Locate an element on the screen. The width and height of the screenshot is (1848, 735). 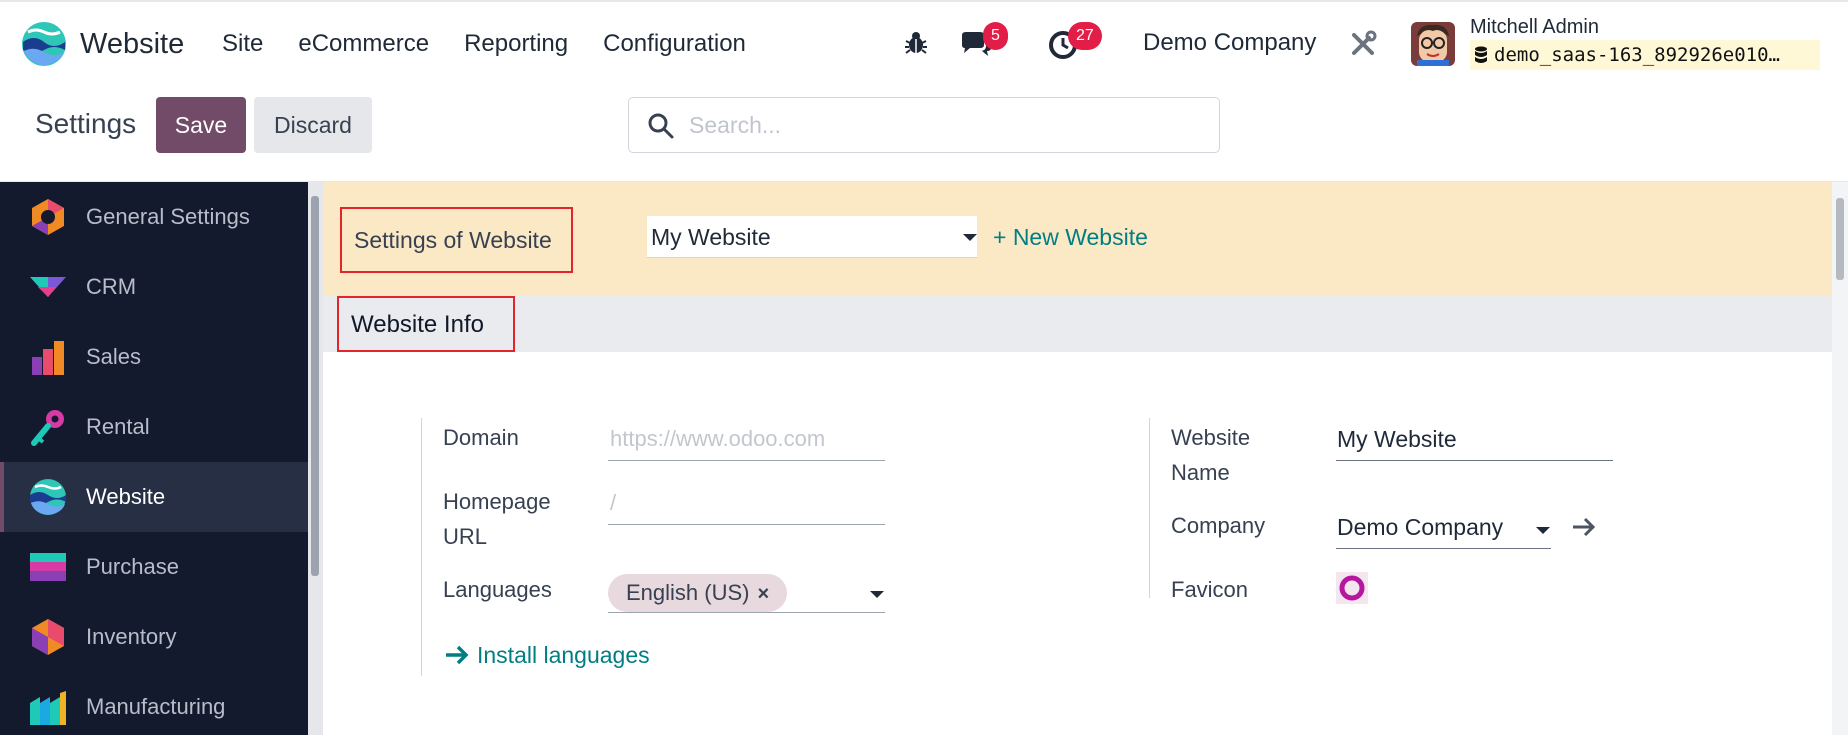
sidebar-item-rental: Rental is located at coordinates (154, 427).